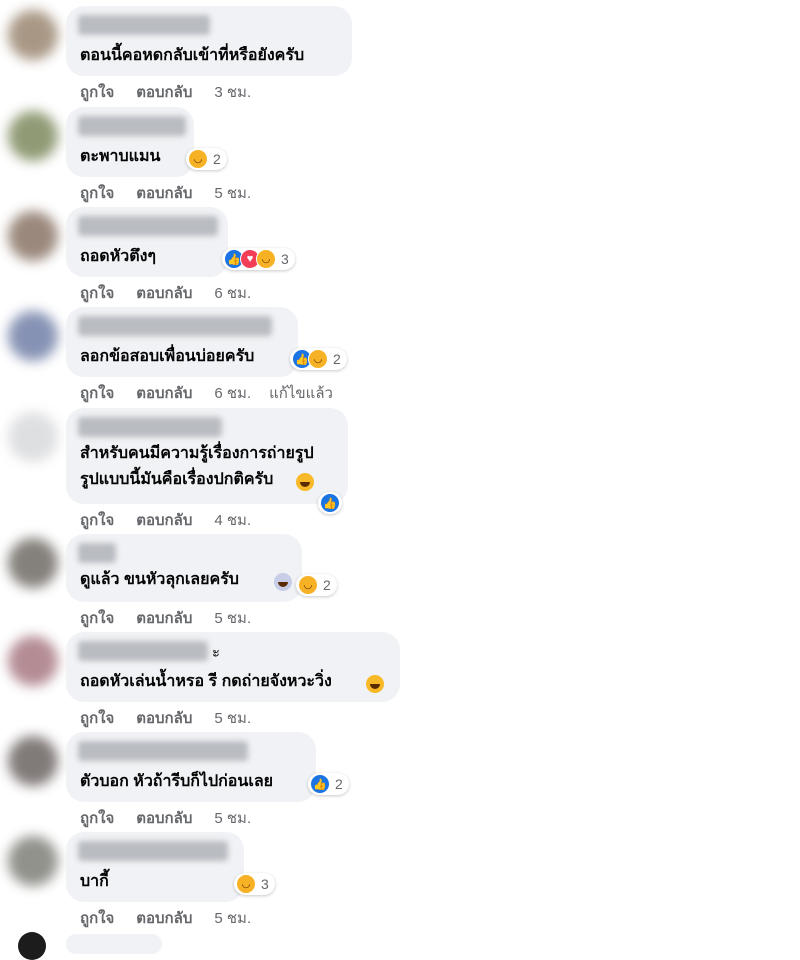 This screenshot has height=960, width=800. What do you see at coordinates (305, 482) in the screenshot?
I see `grinning-sweat-emoji` at bounding box center [305, 482].